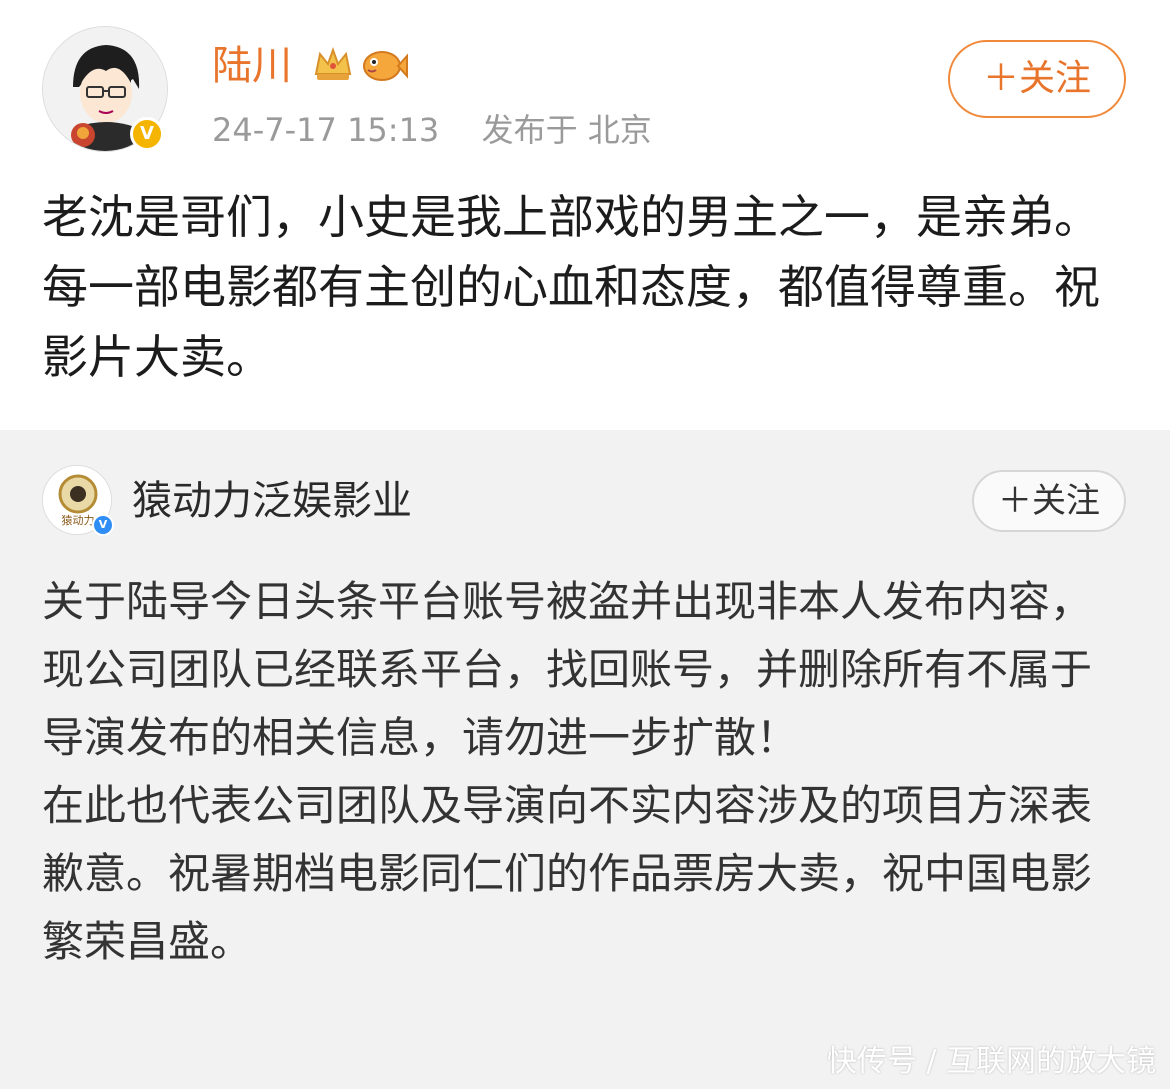 The height and width of the screenshot is (1089, 1170). What do you see at coordinates (1049, 501) in the screenshot?
I see `follow-company-button: ＋关注` at bounding box center [1049, 501].